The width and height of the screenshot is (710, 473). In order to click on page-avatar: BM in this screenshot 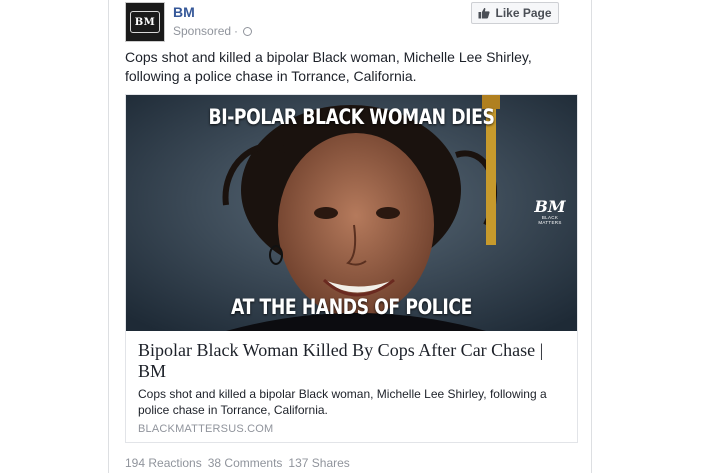, I will do `click(145, 22)`.